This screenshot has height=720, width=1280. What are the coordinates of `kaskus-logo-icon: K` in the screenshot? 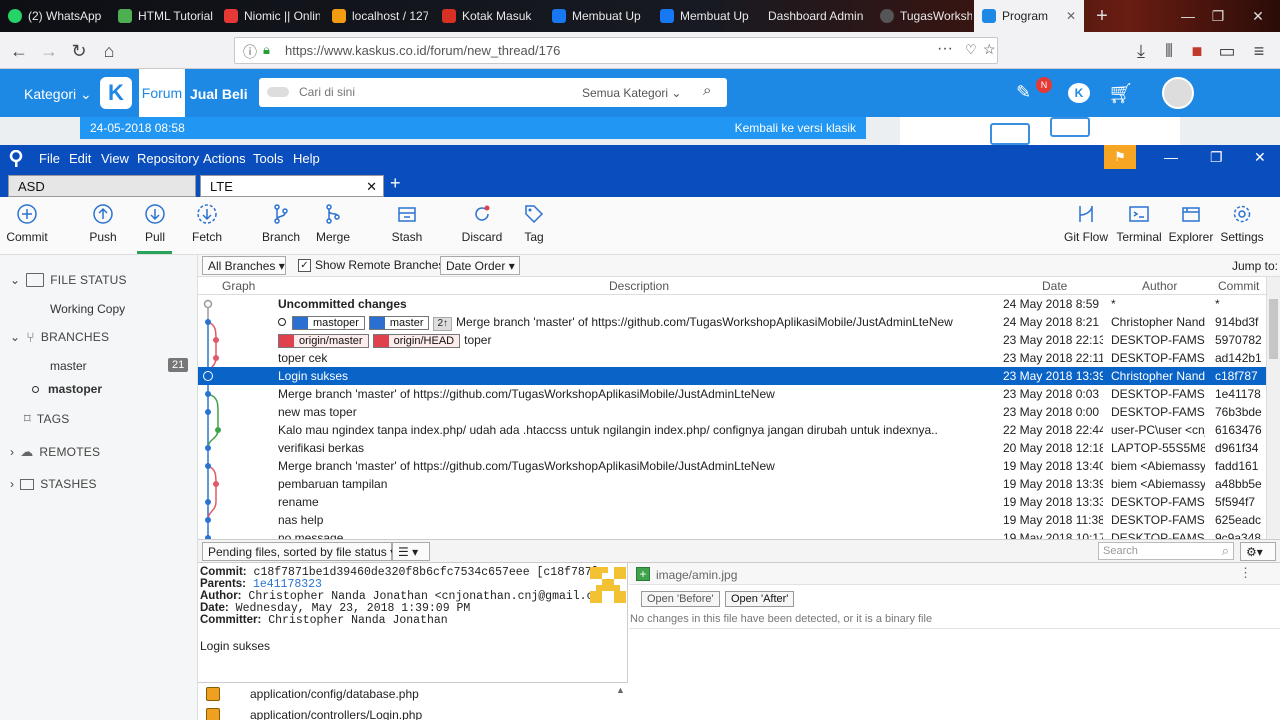 It's located at (116, 93).